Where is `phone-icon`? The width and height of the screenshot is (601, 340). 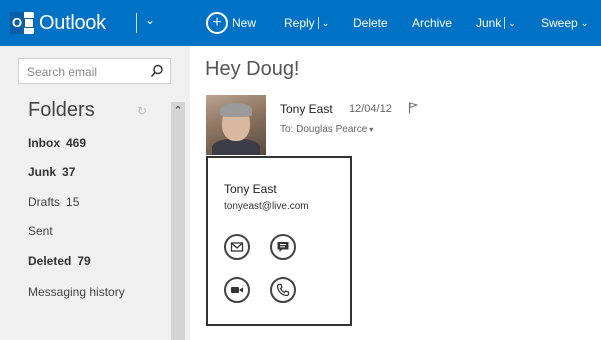 phone-icon is located at coordinates (283, 290).